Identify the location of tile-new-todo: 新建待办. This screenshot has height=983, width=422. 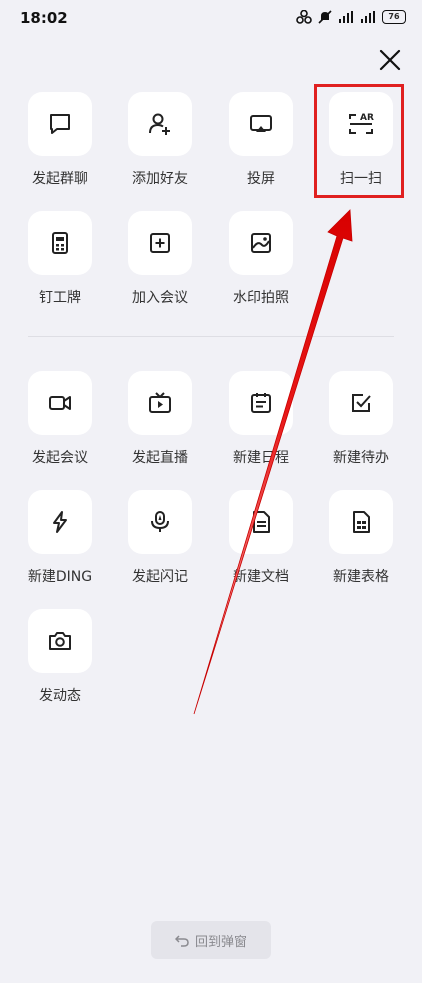
(361, 426).